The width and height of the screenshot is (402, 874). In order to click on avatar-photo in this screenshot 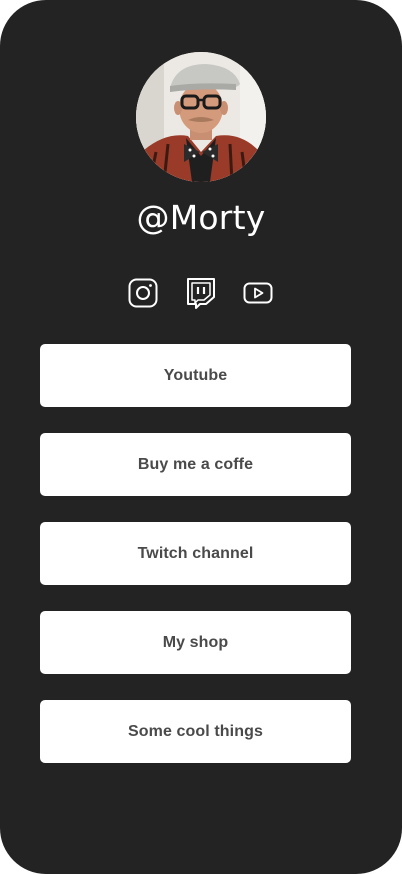, I will do `click(201, 117)`.